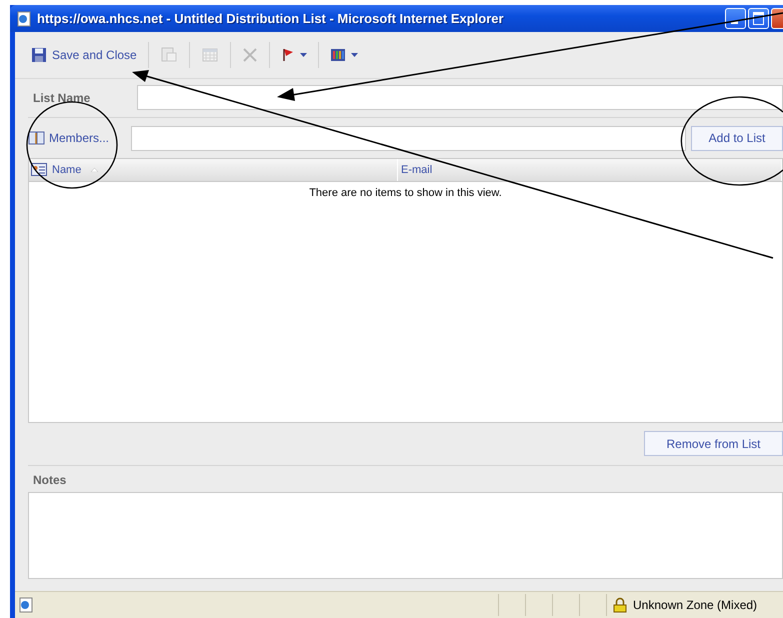  What do you see at coordinates (758, 18) in the screenshot?
I see `maximize-button` at bounding box center [758, 18].